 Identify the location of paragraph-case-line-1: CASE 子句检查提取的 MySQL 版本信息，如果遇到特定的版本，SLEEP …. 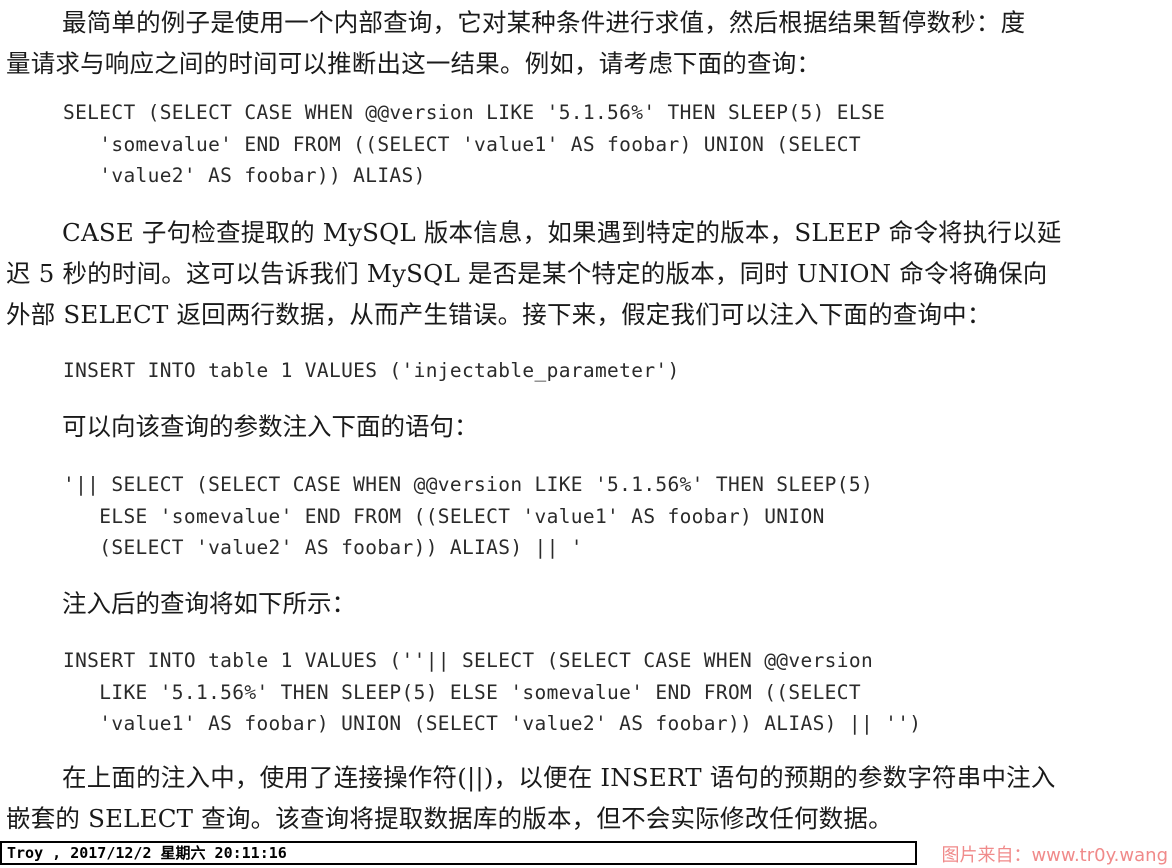
(562, 232).